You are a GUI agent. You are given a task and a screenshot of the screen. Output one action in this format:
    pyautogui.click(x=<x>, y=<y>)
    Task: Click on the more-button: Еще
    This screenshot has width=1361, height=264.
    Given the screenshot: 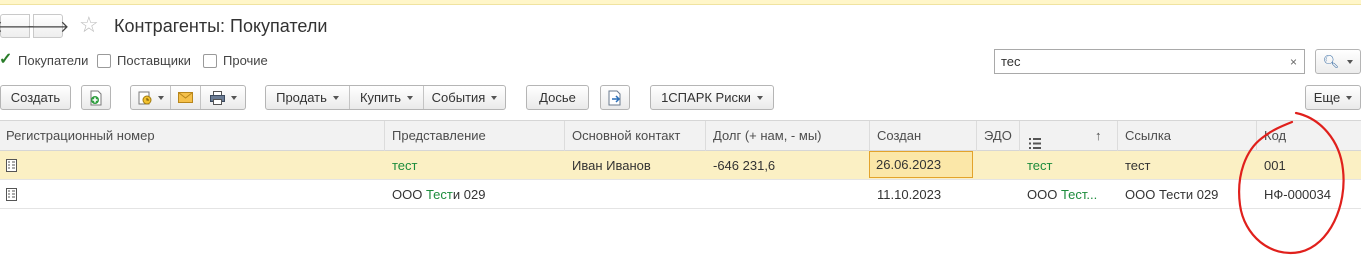 What is the action you would take?
    pyautogui.click(x=1333, y=97)
    